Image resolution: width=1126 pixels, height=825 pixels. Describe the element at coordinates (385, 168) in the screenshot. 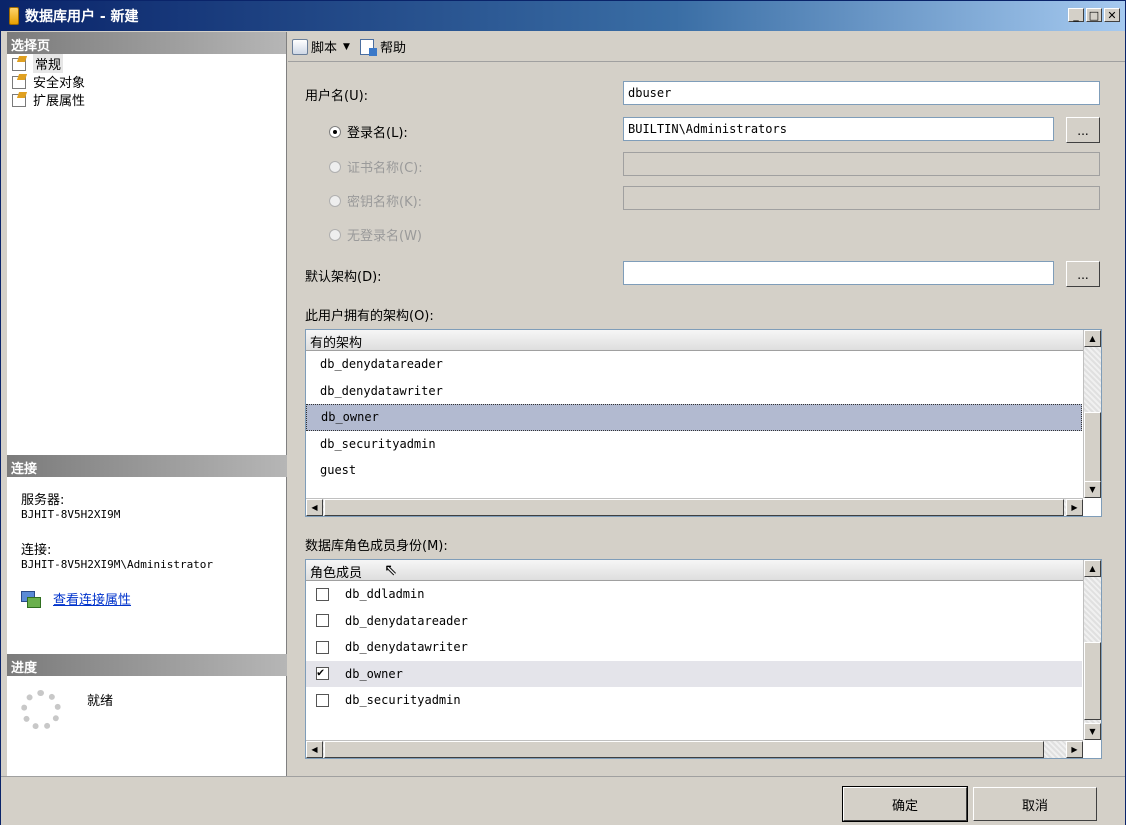

I see `cert-label: 证书名称(C):` at that location.